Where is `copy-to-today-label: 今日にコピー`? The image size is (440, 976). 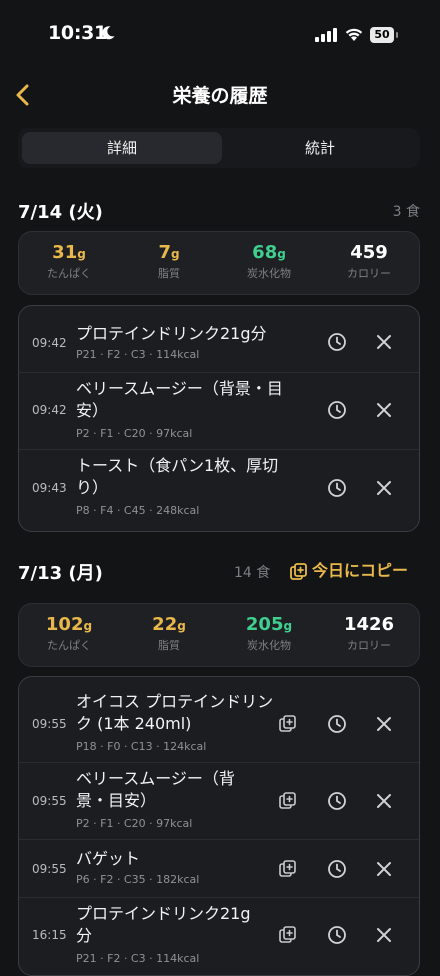
copy-to-today-label: 今日にコピー is located at coordinates (359, 570).